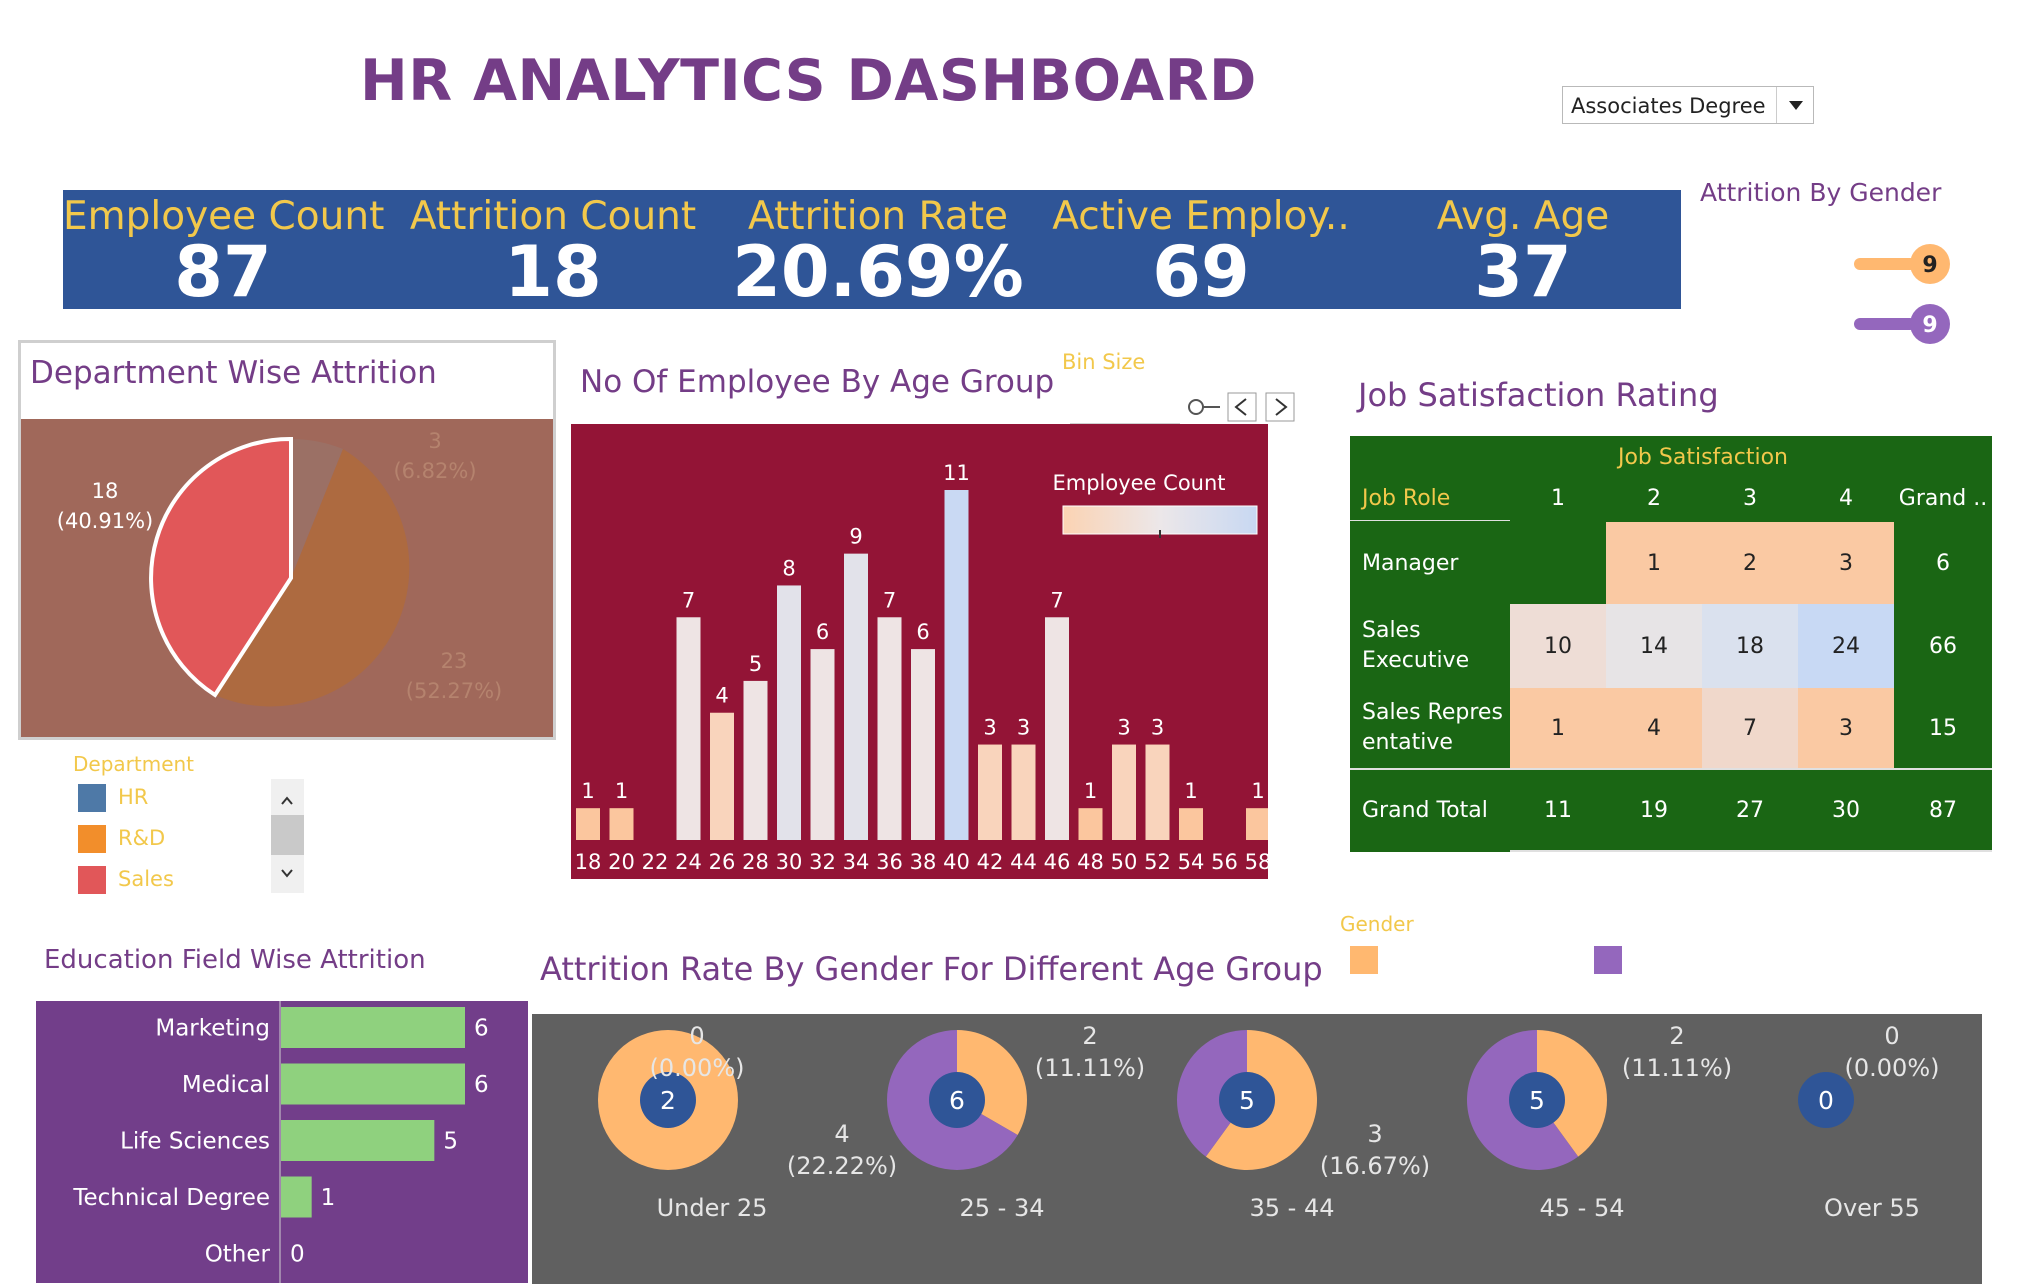 This screenshot has height=1287, width=2036. I want to click on age-tick-label: 52, so click(1157, 862).